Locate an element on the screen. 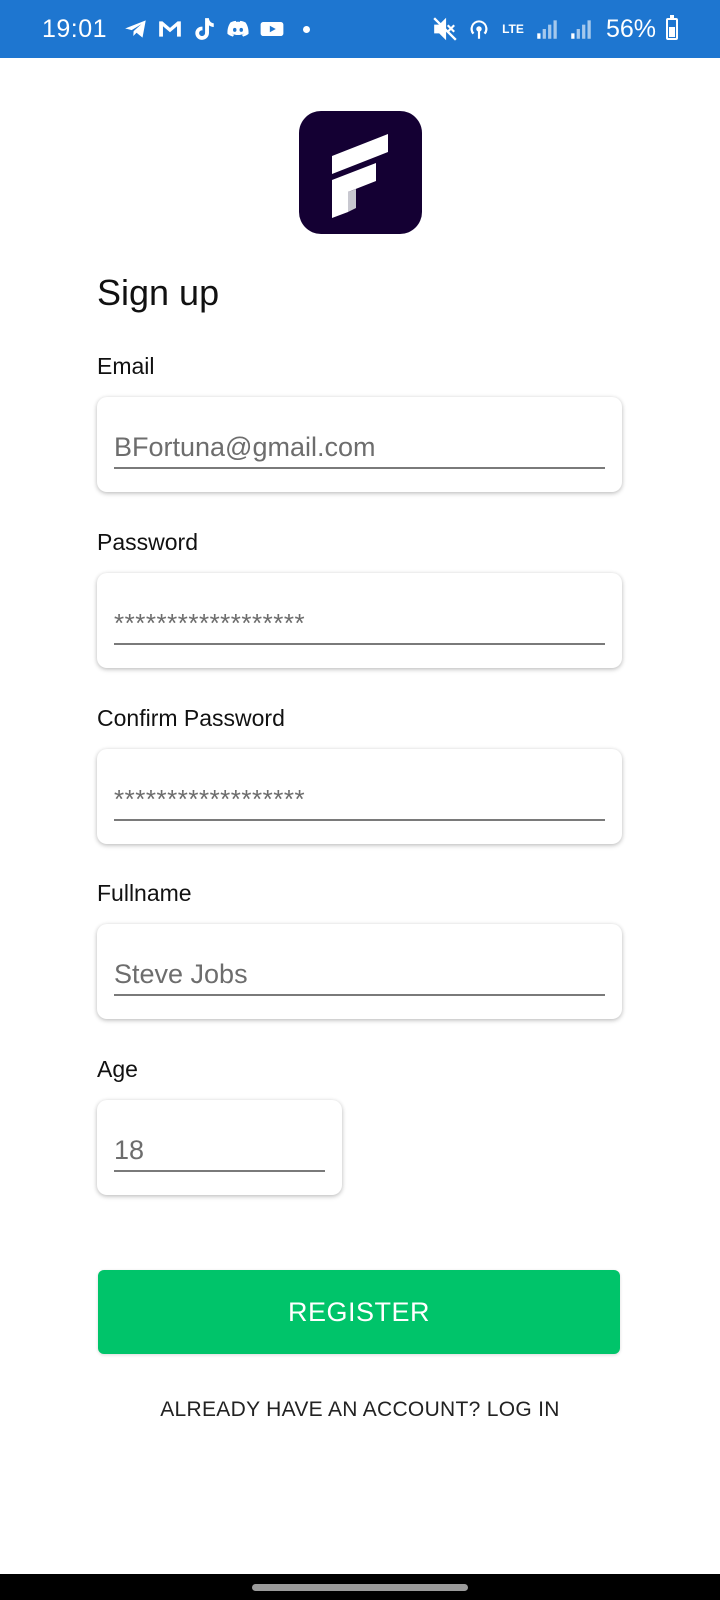  confirm-password-field-card is located at coordinates (359, 796).